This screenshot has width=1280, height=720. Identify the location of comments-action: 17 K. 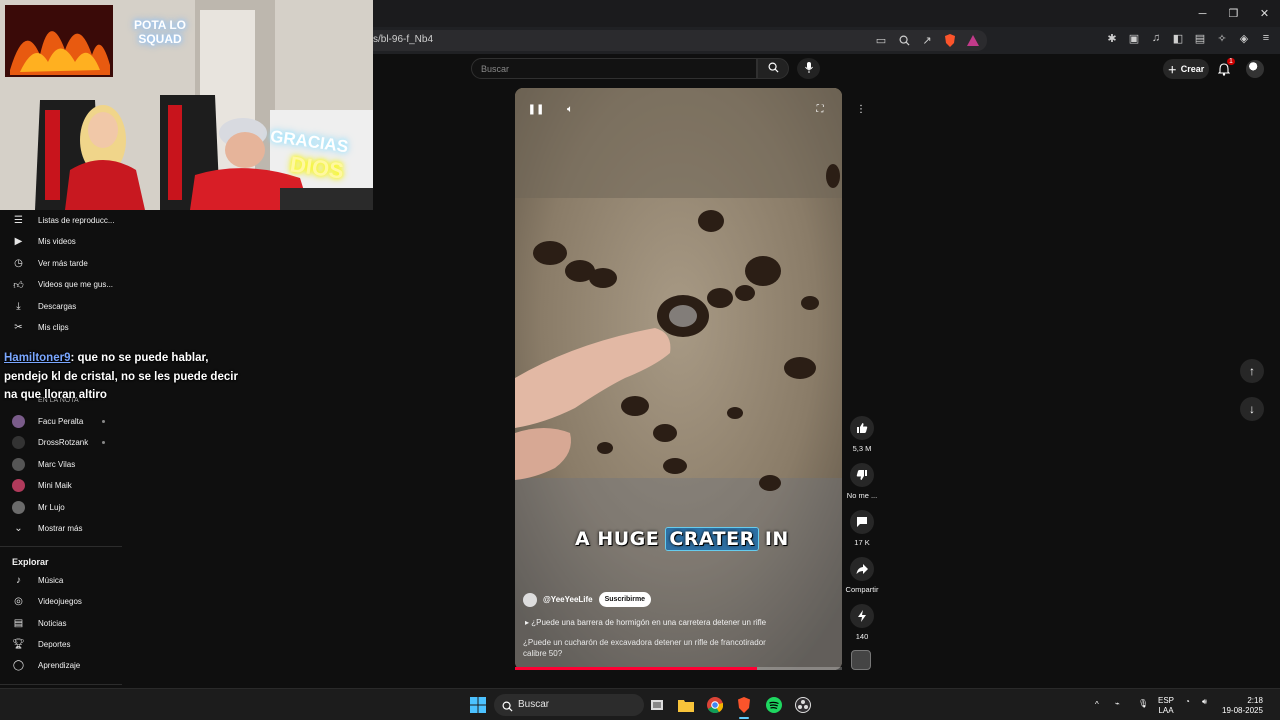
(862, 528).